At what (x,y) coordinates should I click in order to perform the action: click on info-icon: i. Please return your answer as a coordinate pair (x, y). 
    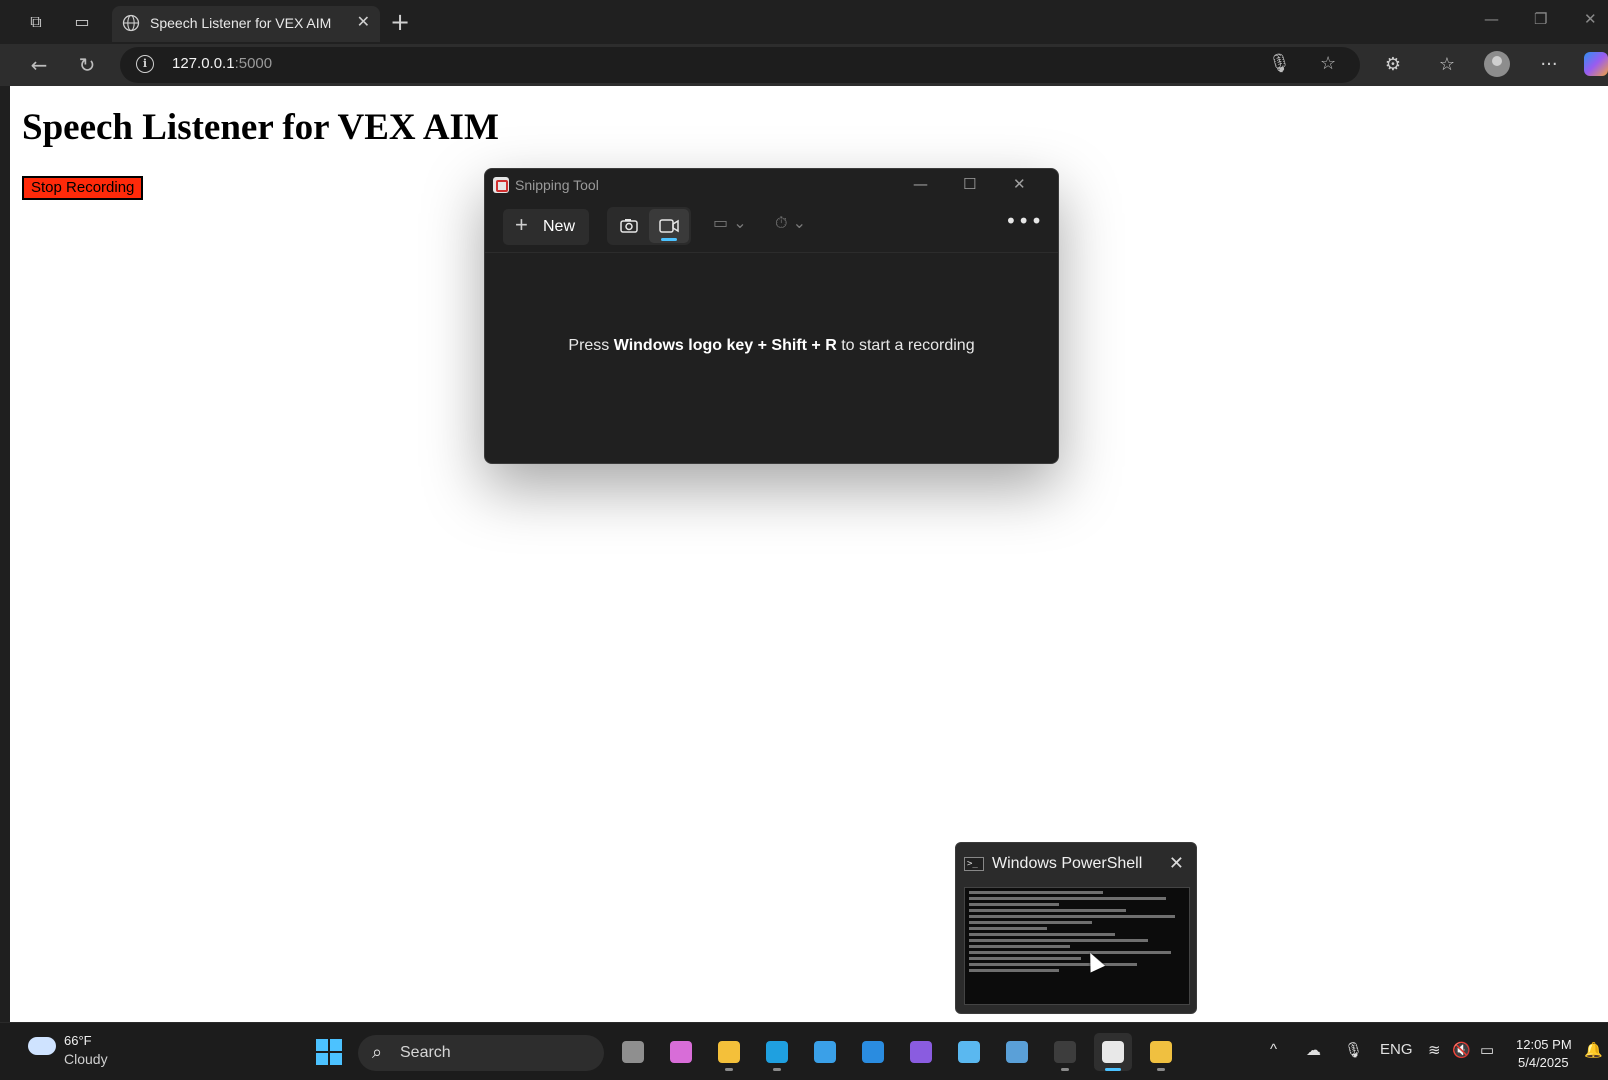
    Looking at the image, I should click on (145, 64).